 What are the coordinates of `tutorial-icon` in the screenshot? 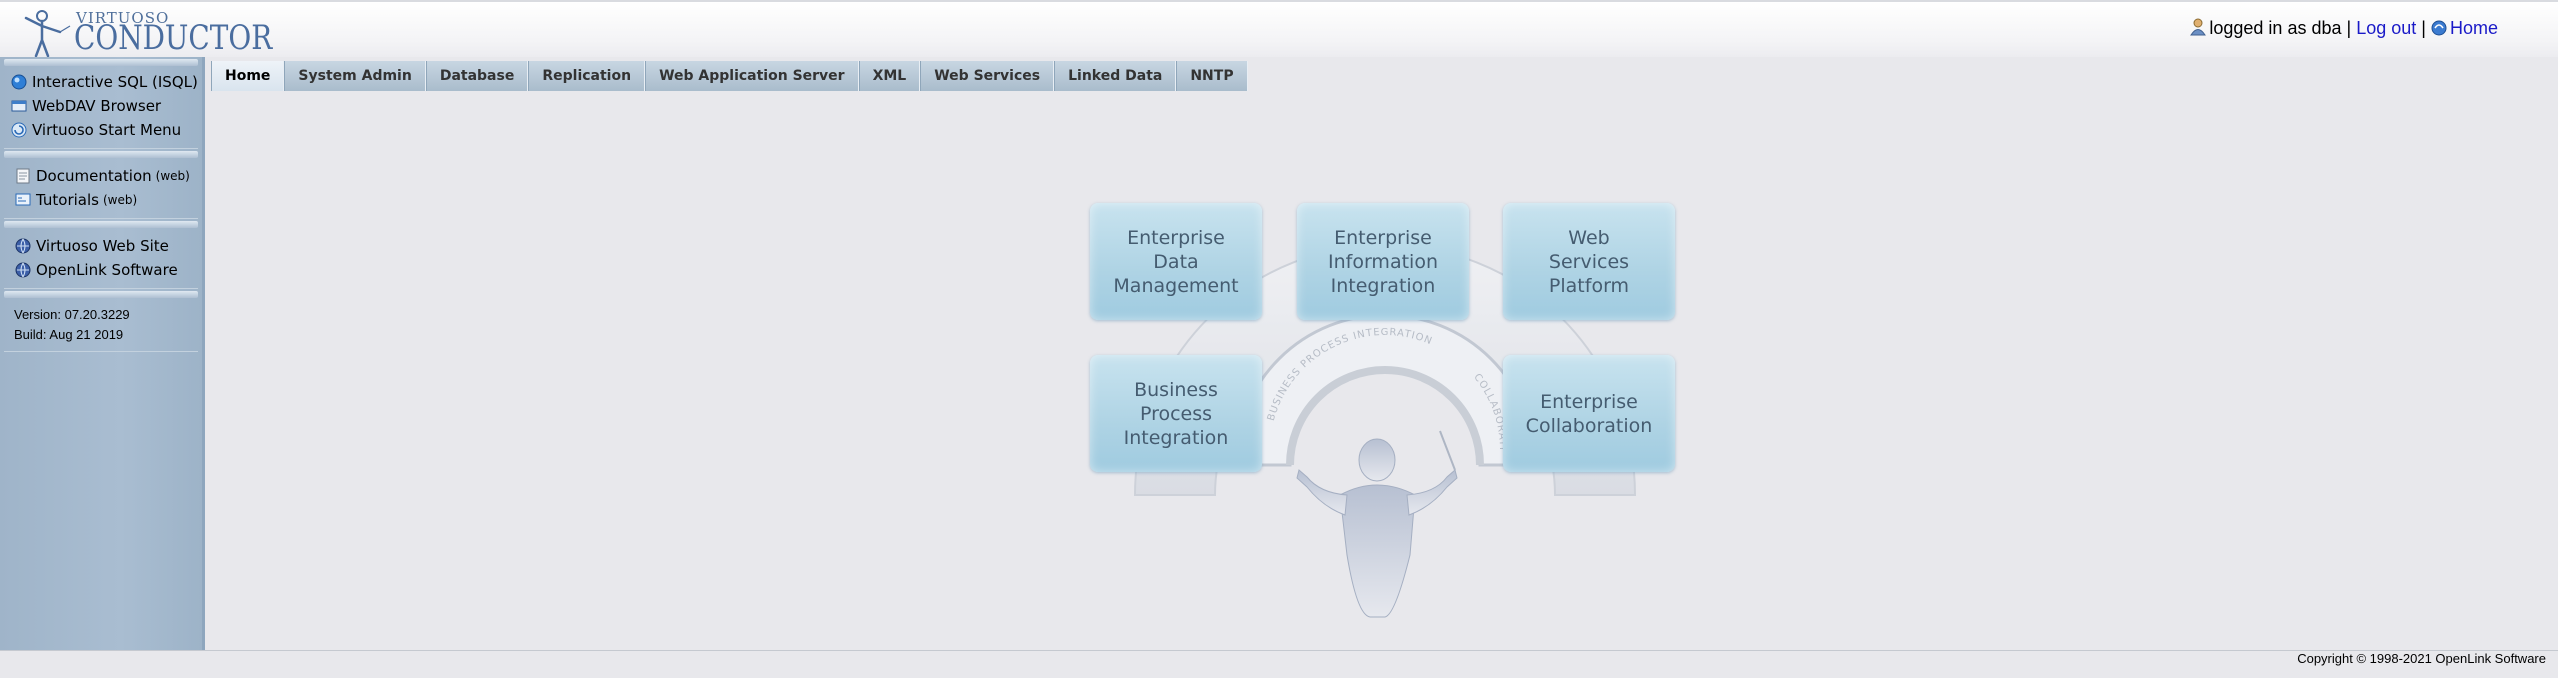 It's located at (23, 199).